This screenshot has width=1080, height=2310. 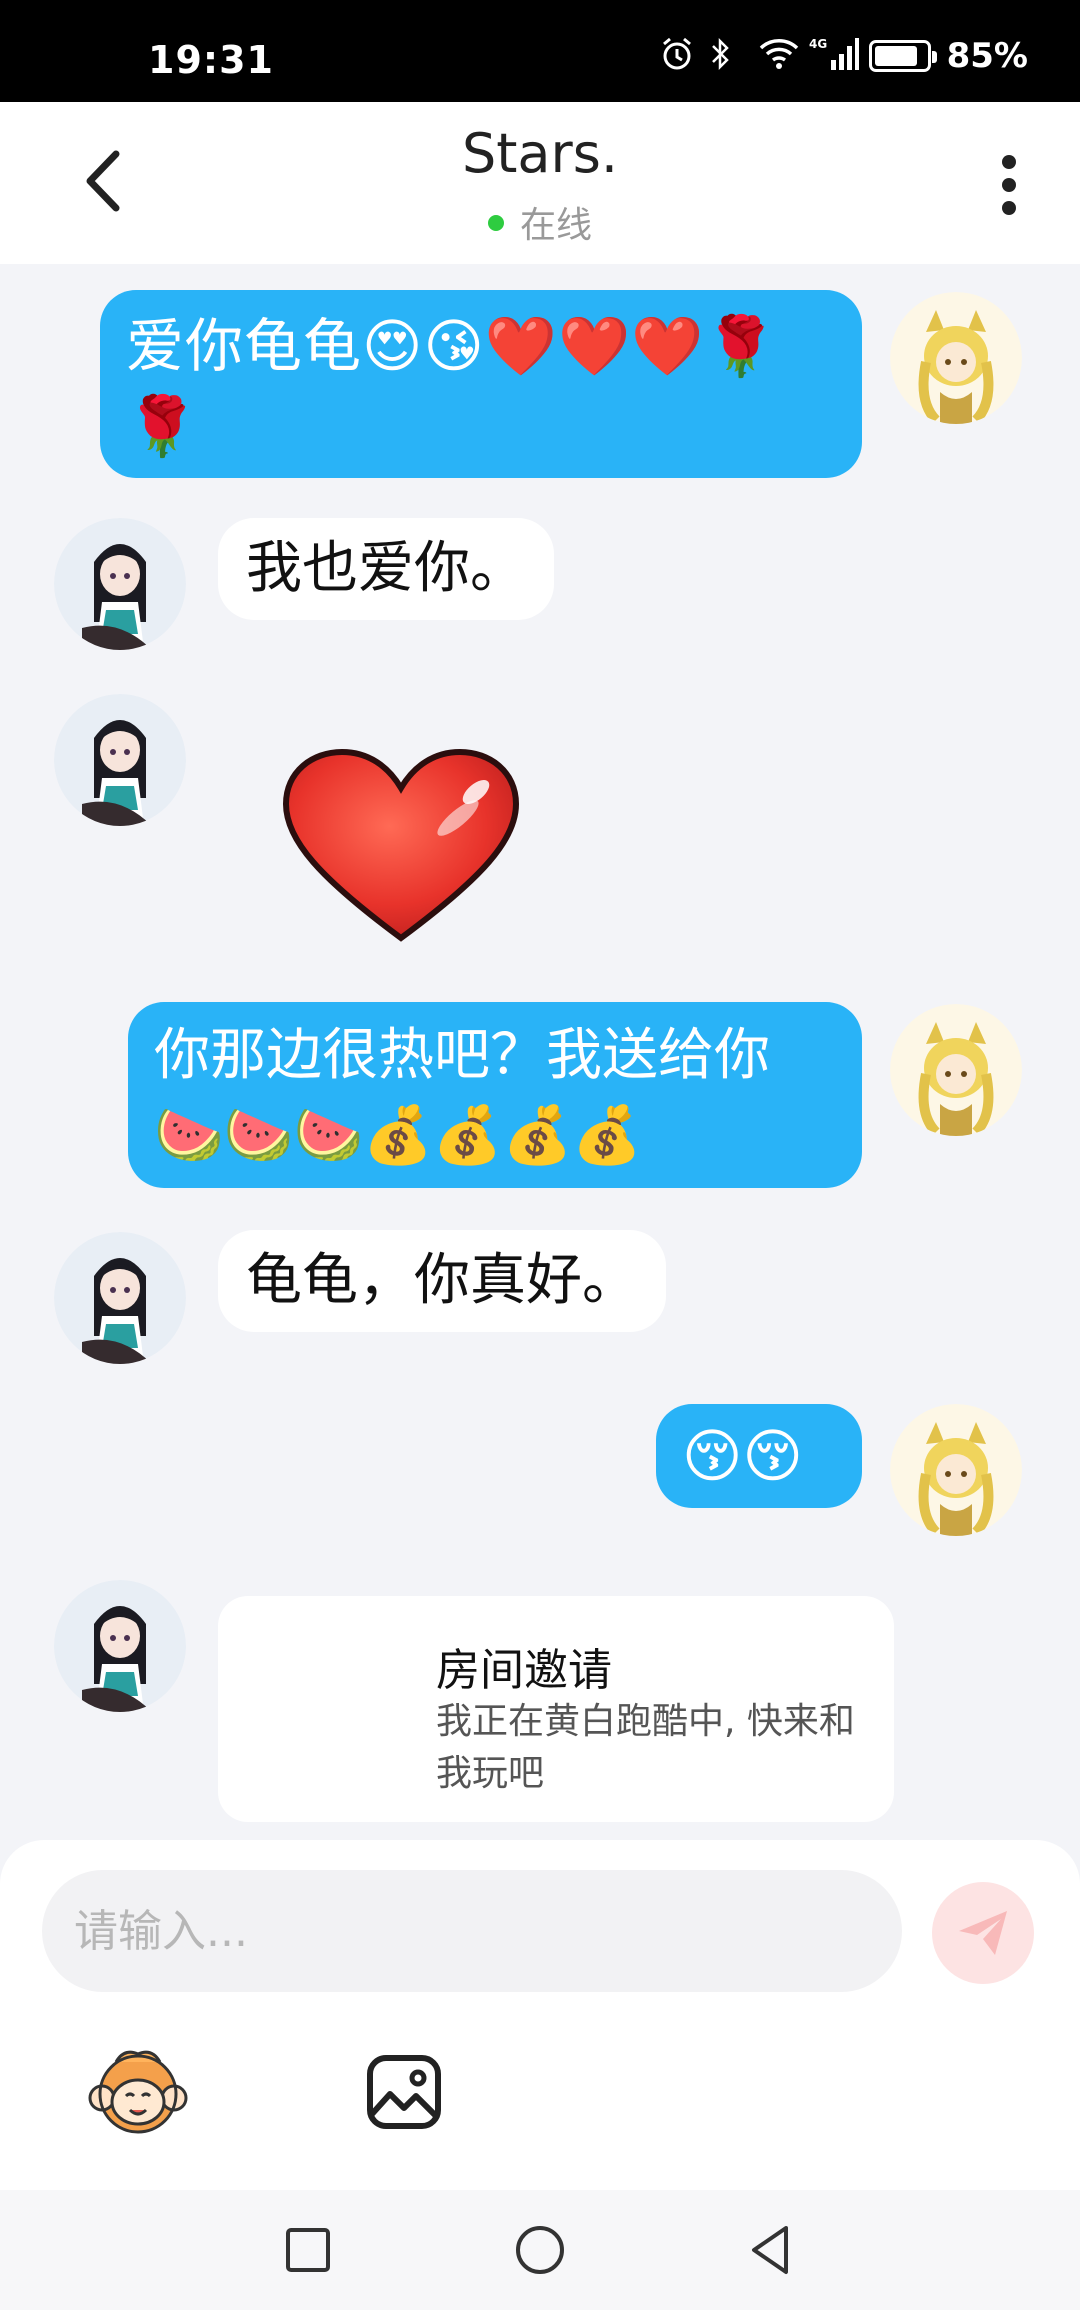 What do you see at coordinates (742, 1456) in the screenshot?
I see `message-text: 😚😚` at bounding box center [742, 1456].